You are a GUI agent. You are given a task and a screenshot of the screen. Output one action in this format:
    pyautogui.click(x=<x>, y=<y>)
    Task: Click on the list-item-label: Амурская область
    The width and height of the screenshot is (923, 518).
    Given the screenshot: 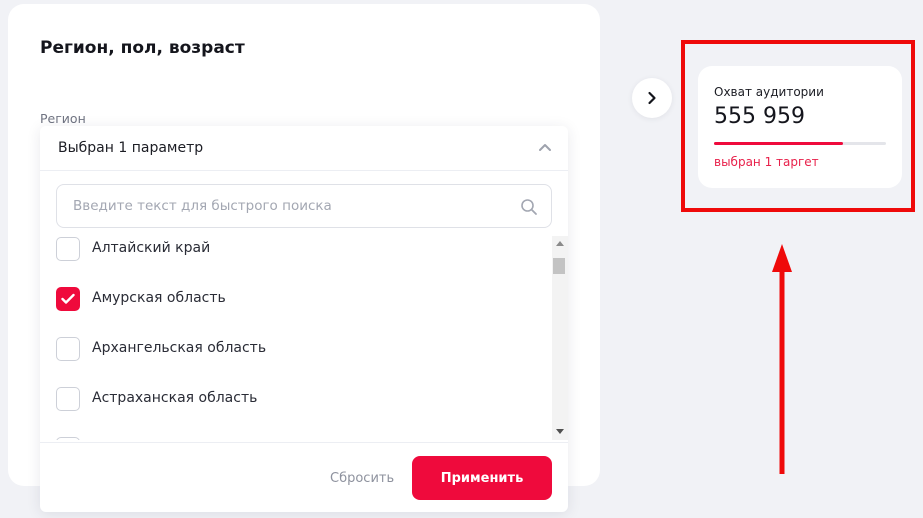 What is the action you would take?
    pyautogui.click(x=159, y=298)
    